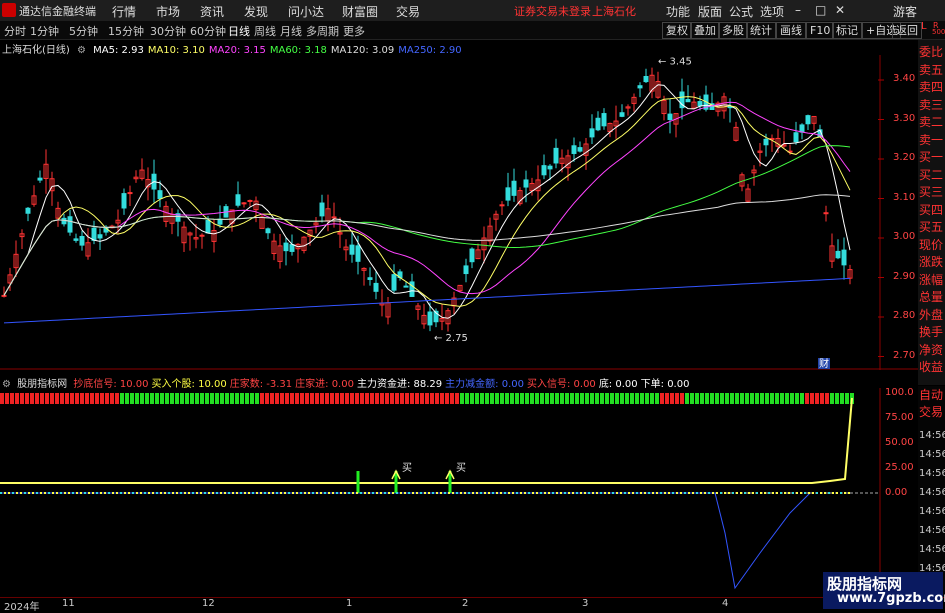 The image size is (945, 613). What do you see at coordinates (931, 52) in the screenshot?
I see `quote-field: 委比` at bounding box center [931, 52].